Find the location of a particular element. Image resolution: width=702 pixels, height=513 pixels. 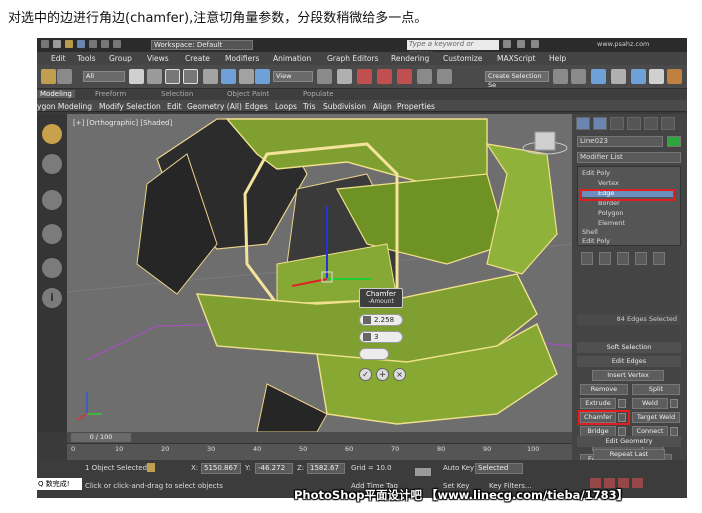

ribbon-edit: Edit is located at coordinates (174, 106).